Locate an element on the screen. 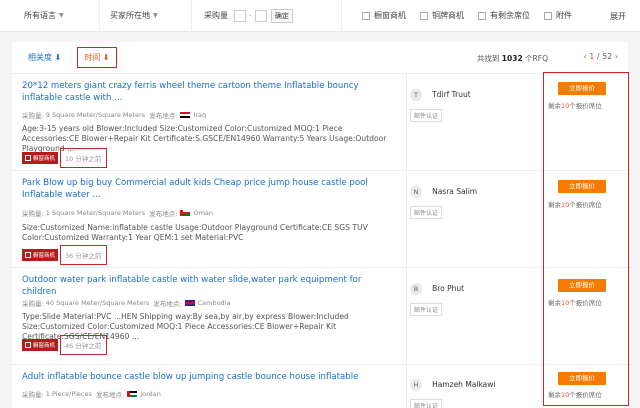  confirm-button: 确定 is located at coordinates (281, 15).